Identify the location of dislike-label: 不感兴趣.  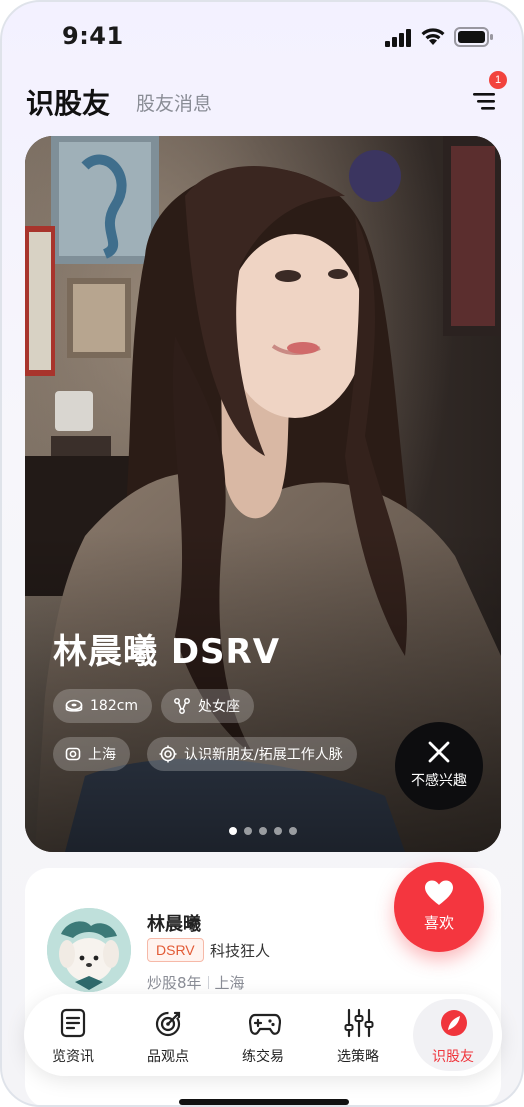
(439, 781).